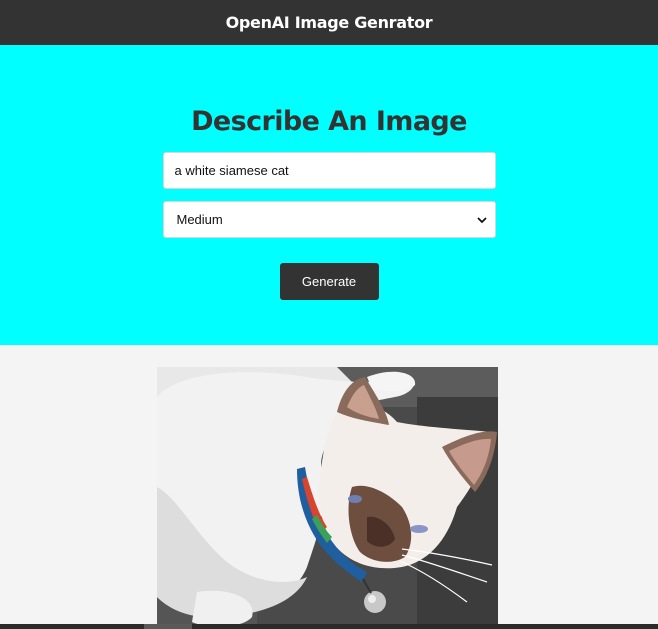 The image size is (658, 629). I want to click on horizontal-scrollbar, so click(329, 626).